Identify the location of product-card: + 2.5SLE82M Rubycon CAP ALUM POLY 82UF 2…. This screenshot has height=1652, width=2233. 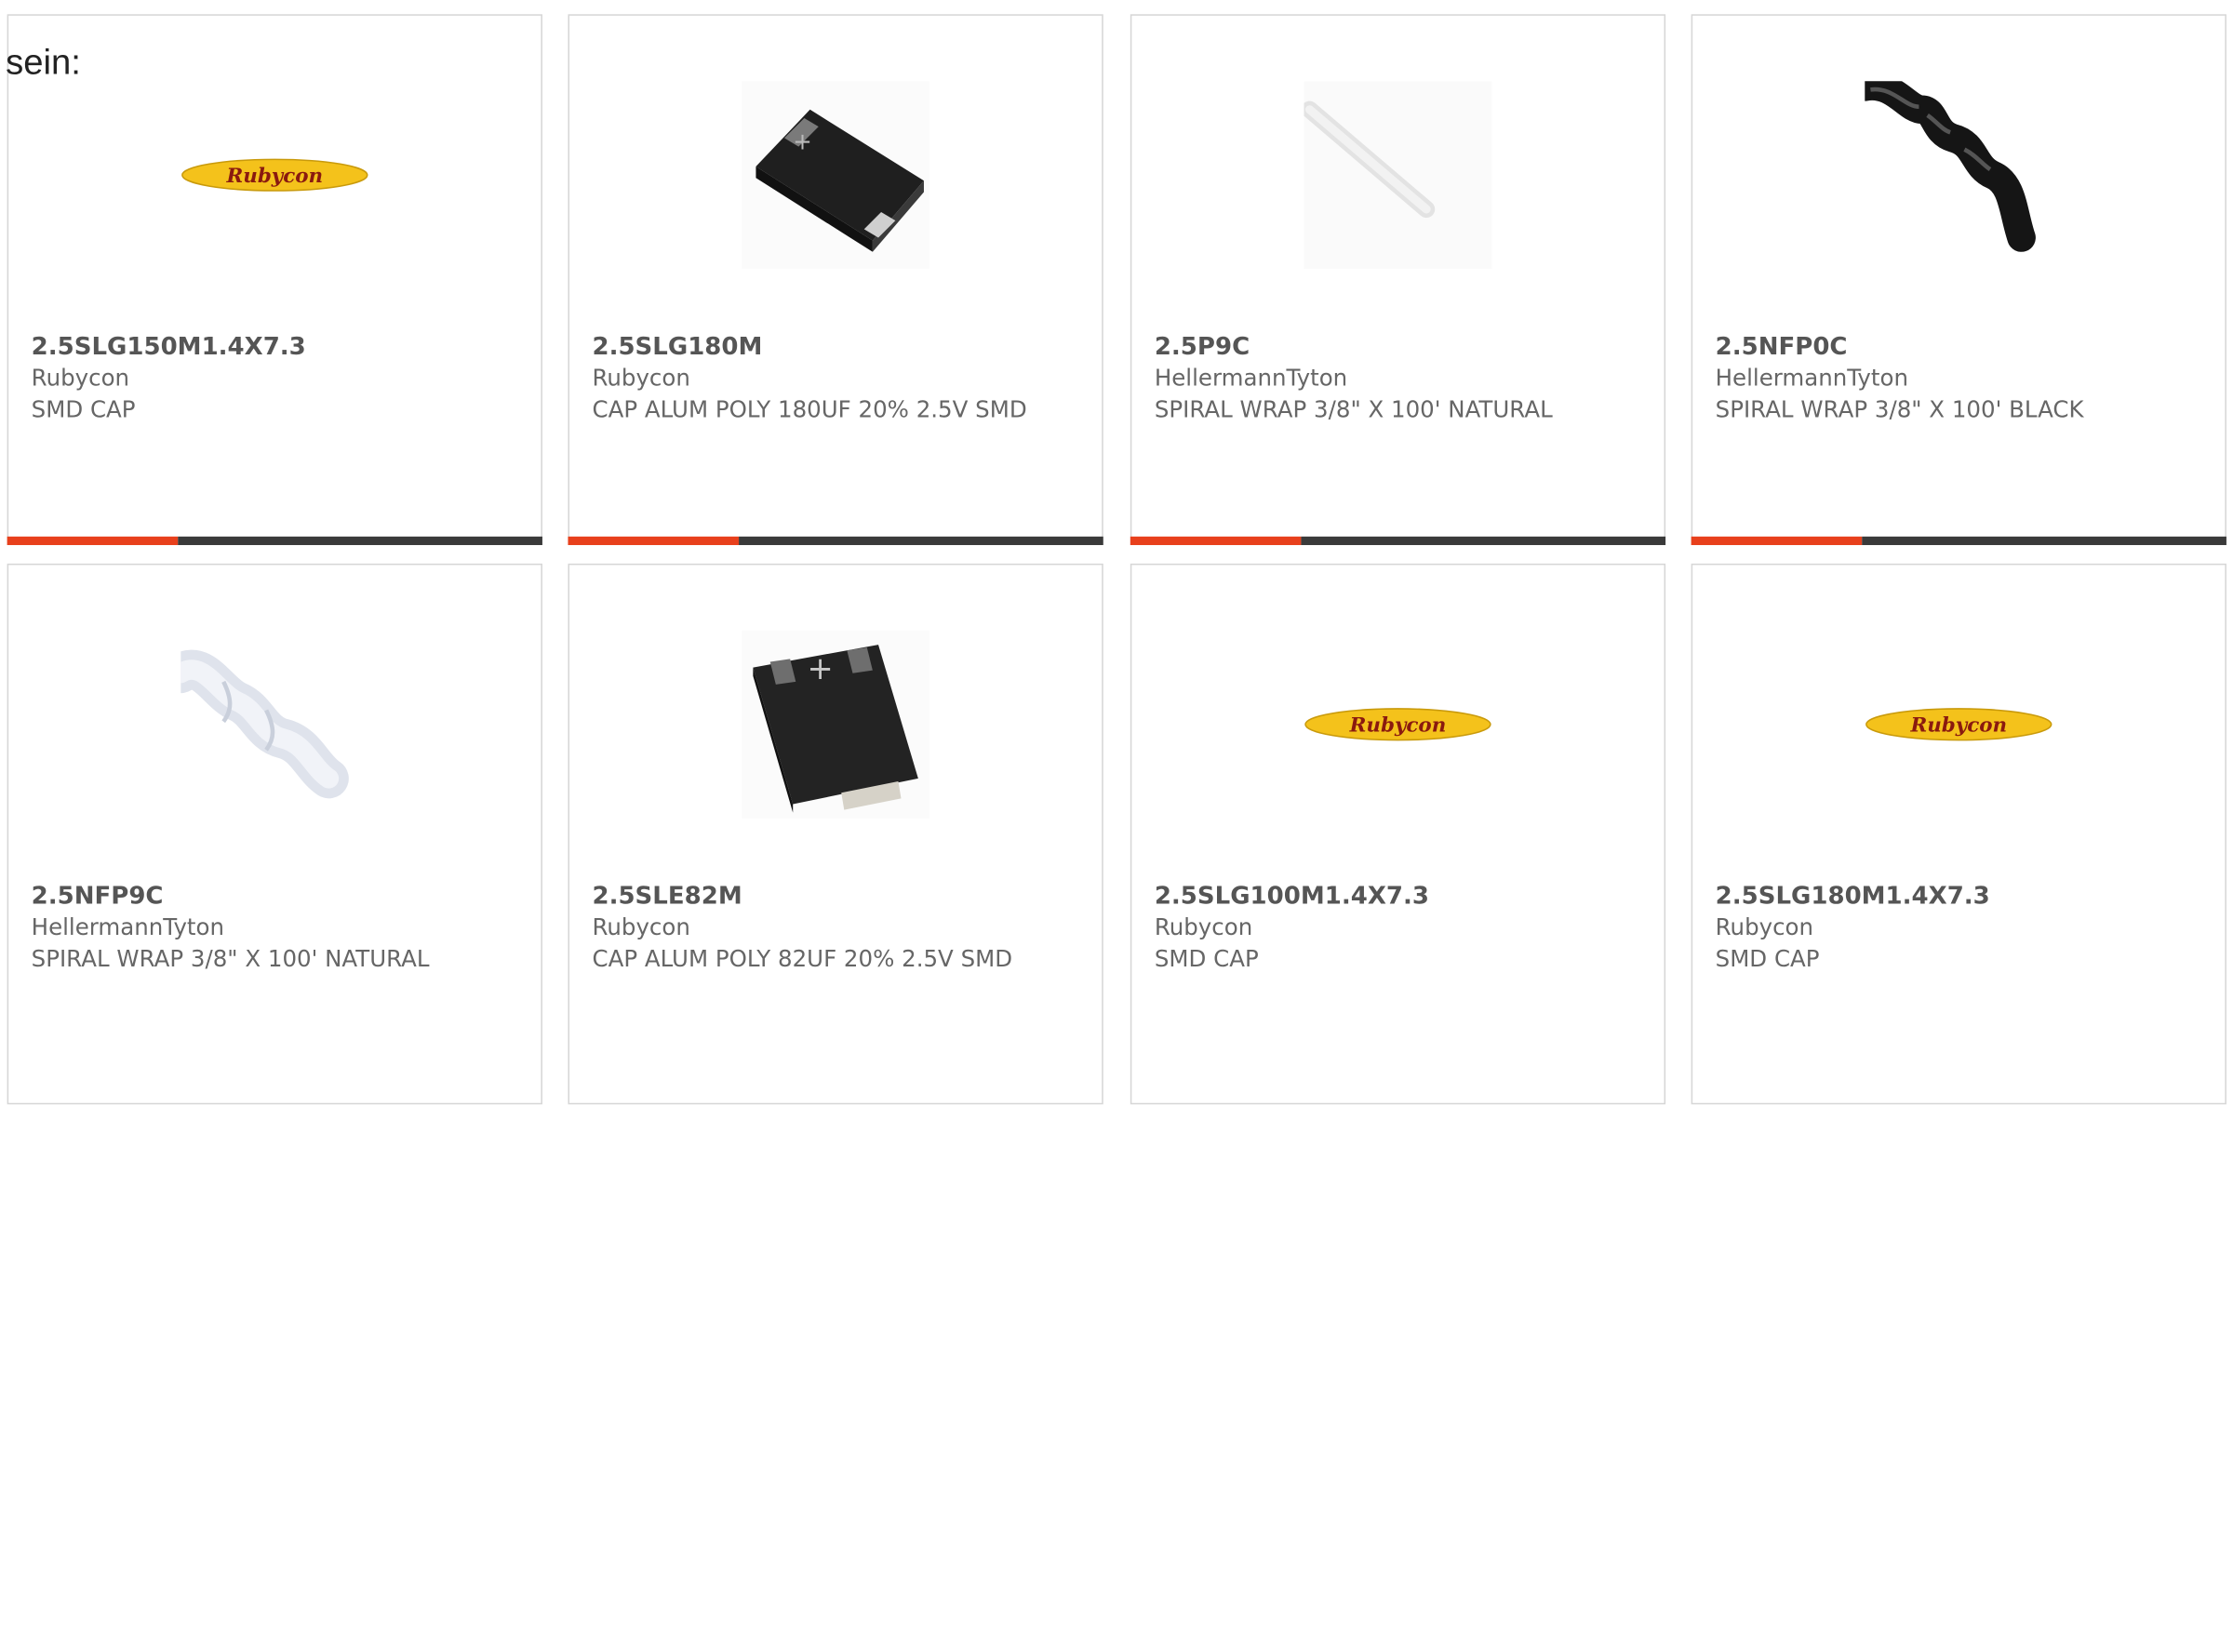
(835, 834).